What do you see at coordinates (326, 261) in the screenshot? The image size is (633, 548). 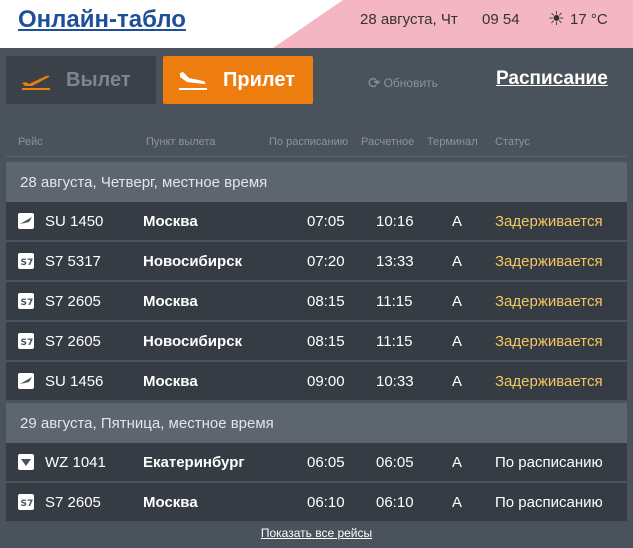 I see `scheduled-time: 07:20` at bounding box center [326, 261].